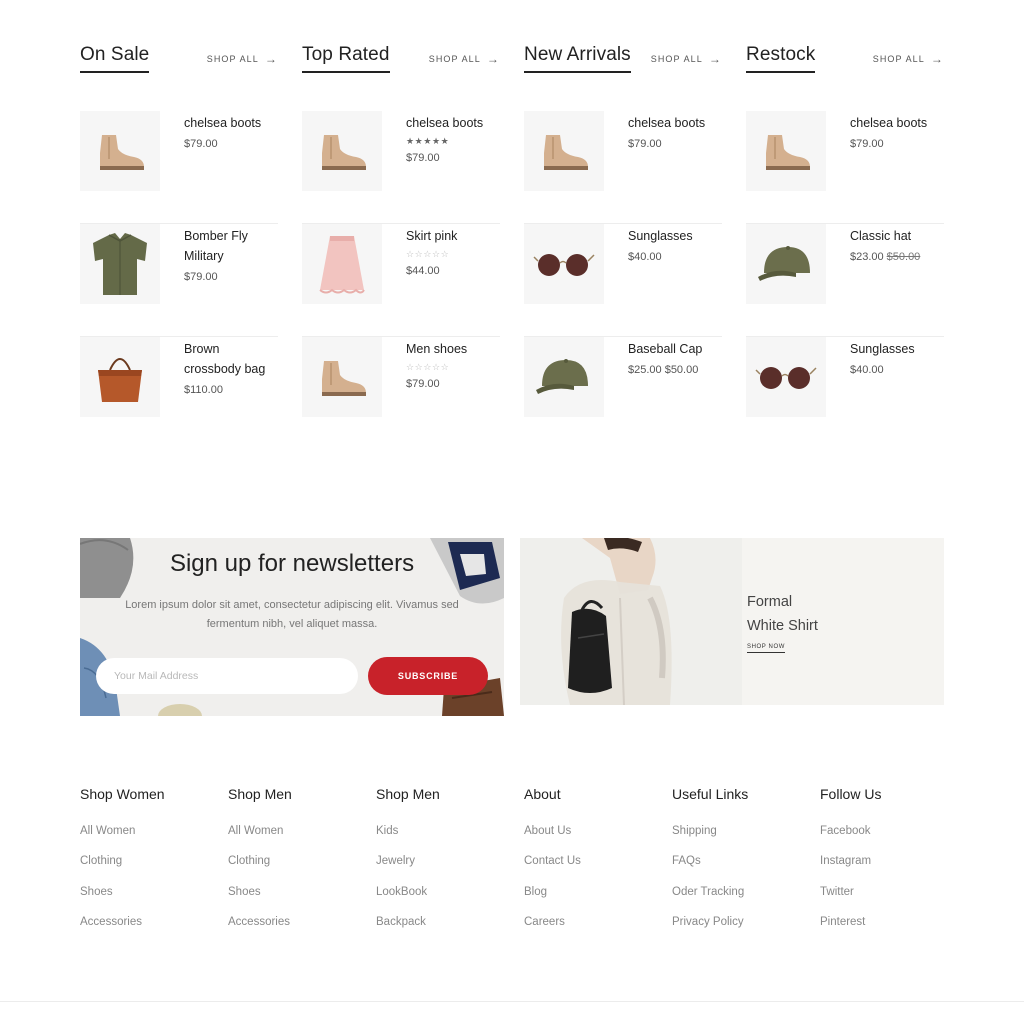 The image size is (1024, 1024). What do you see at coordinates (446, 930) in the screenshot?
I see `footer-link: Backpack` at bounding box center [446, 930].